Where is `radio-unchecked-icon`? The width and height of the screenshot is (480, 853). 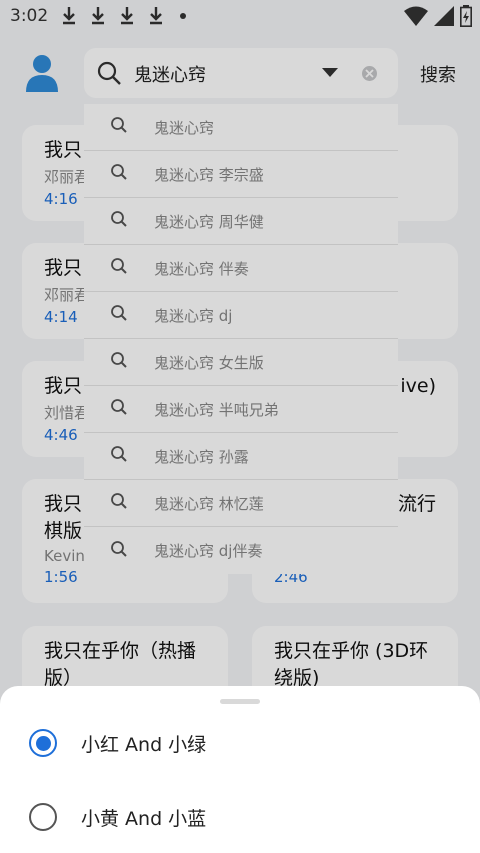
radio-unchecked-icon is located at coordinates (43, 817).